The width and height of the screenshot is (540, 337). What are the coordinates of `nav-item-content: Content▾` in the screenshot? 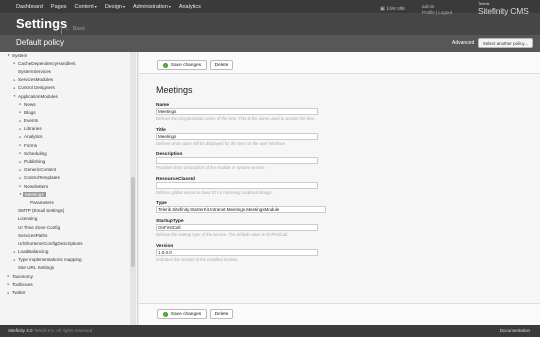 It's located at (86, 7).